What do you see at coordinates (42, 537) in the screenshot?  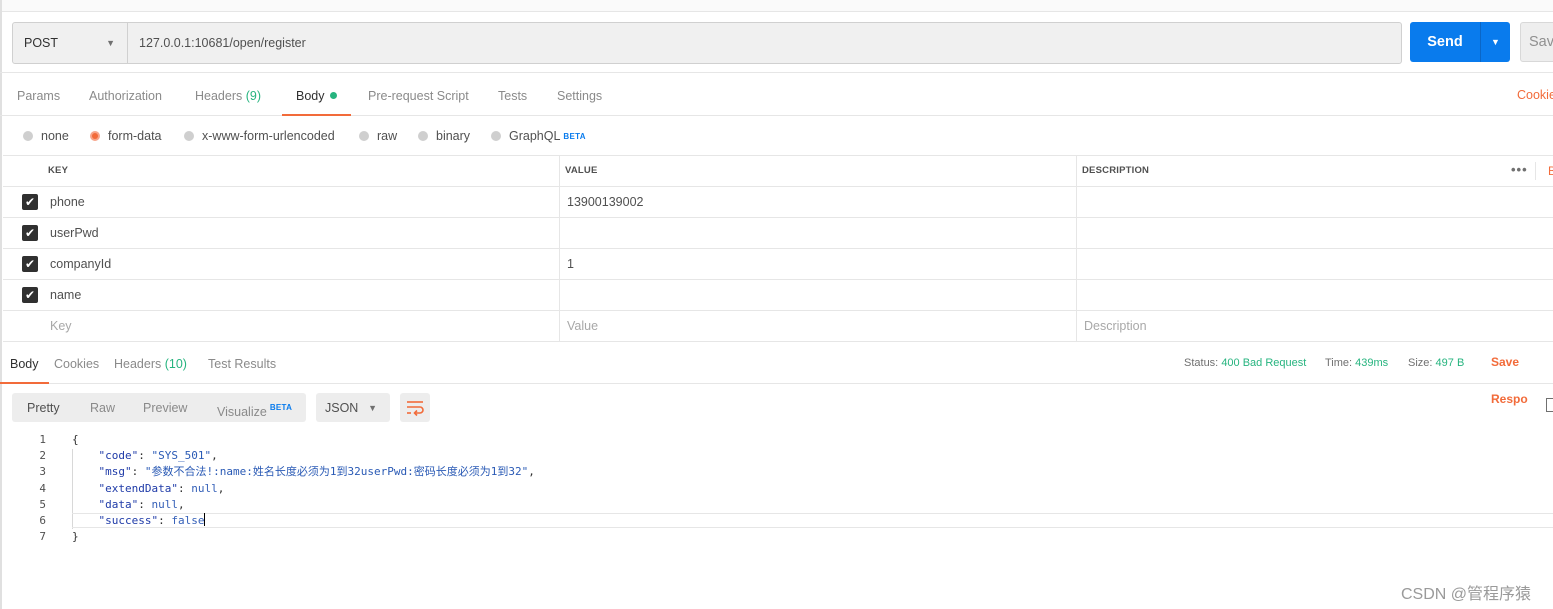 I see `line-number: 7` at bounding box center [42, 537].